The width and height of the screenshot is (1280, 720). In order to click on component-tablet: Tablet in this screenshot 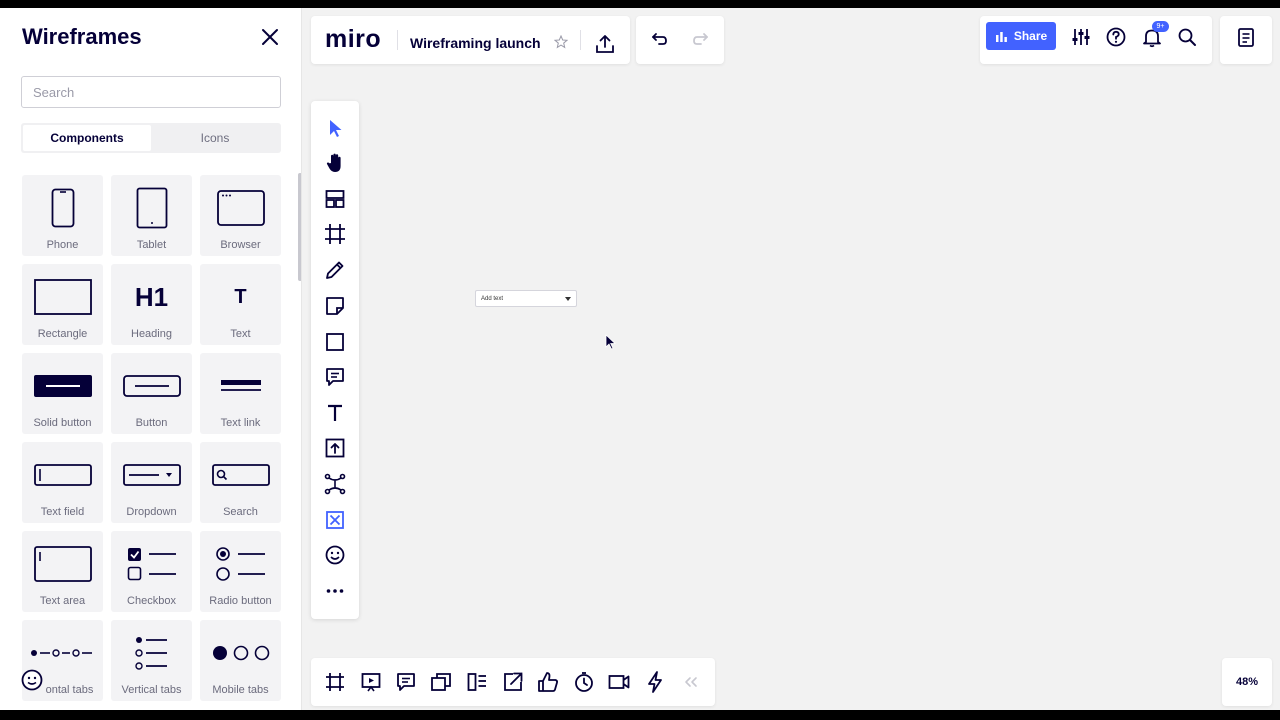, I will do `click(151, 215)`.